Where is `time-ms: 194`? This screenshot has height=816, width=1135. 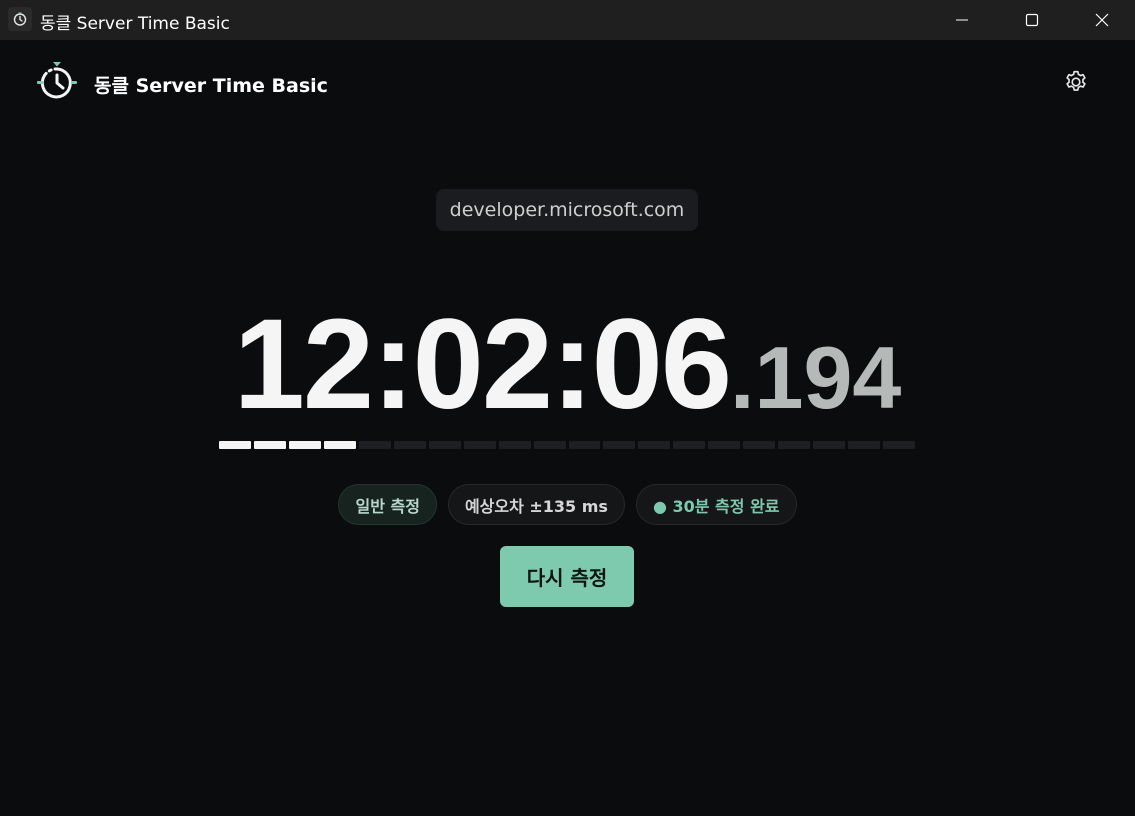
time-ms: 194 is located at coordinates (828, 377).